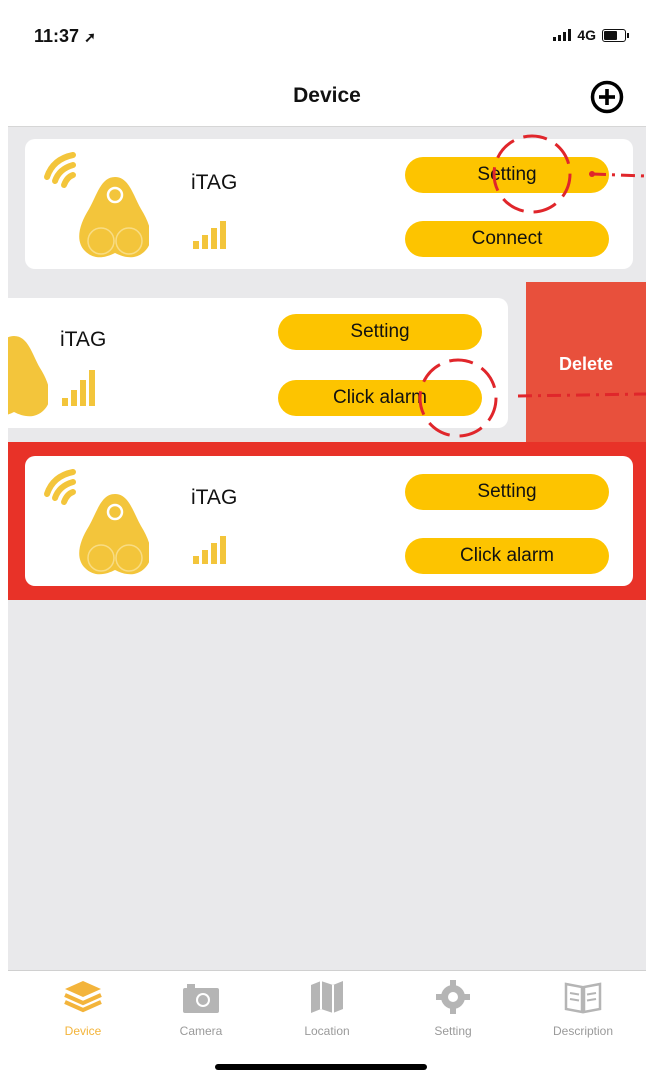 The height and width of the screenshot is (1075, 646). What do you see at coordinates (321, 1067) in the screenshot?
I see `home-indicator` at bounding box center [321, 1067].